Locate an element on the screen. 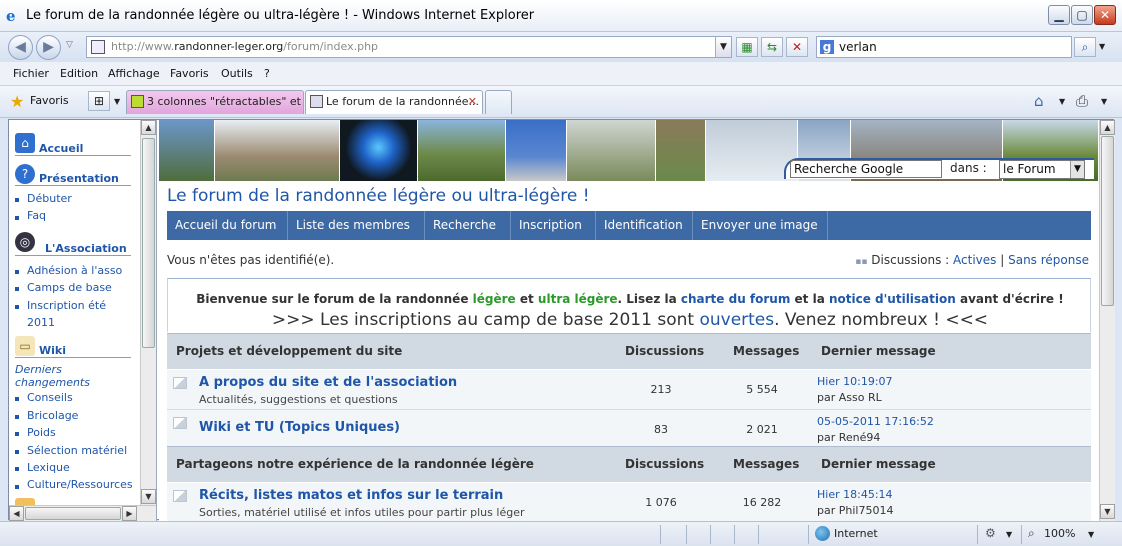 This screenshot has width=1122, height=546. sidebar-item-culture: Culture/Ressources is located at coordinates (80, 484).